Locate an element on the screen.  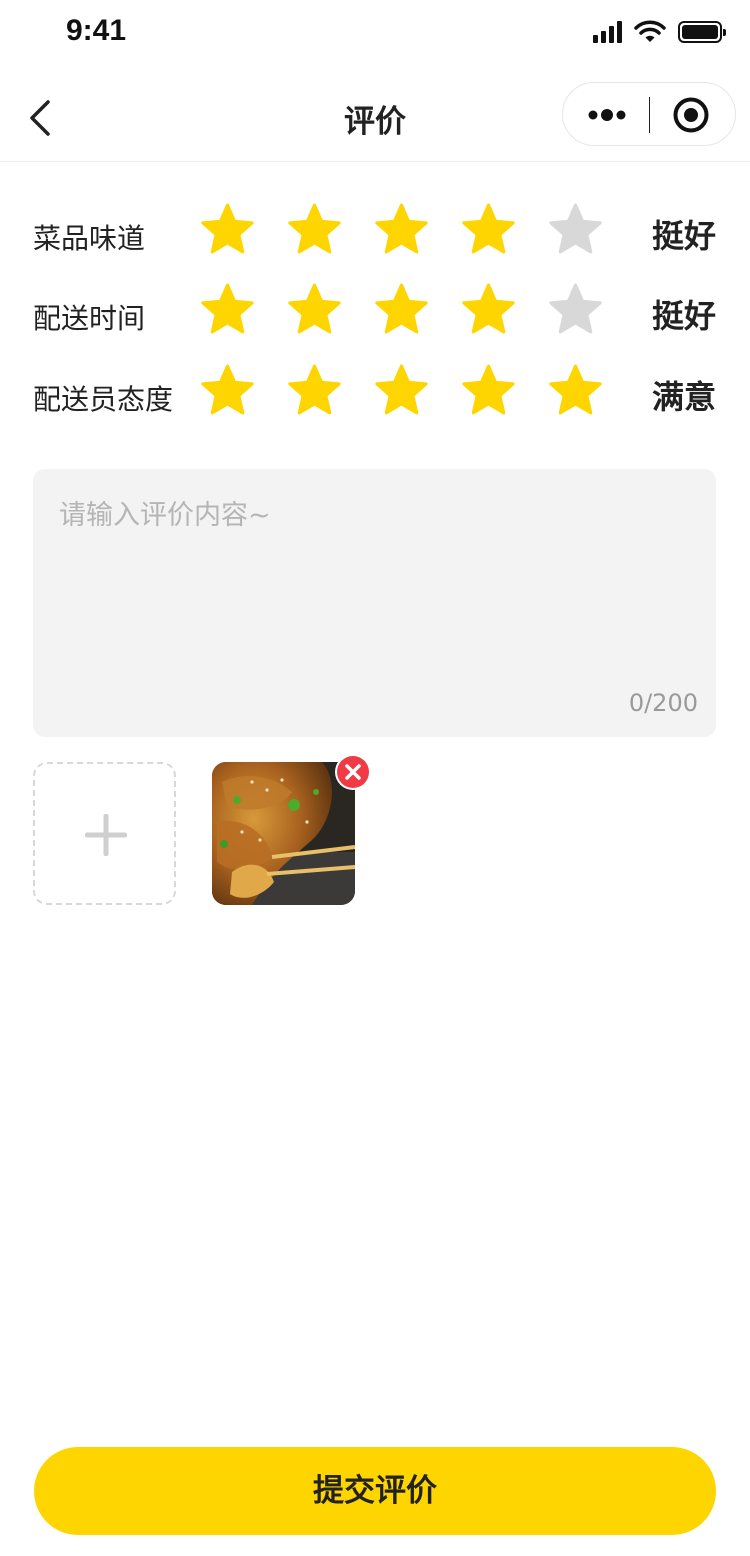
mini-program-capsule is located at coordinates (649, 114).